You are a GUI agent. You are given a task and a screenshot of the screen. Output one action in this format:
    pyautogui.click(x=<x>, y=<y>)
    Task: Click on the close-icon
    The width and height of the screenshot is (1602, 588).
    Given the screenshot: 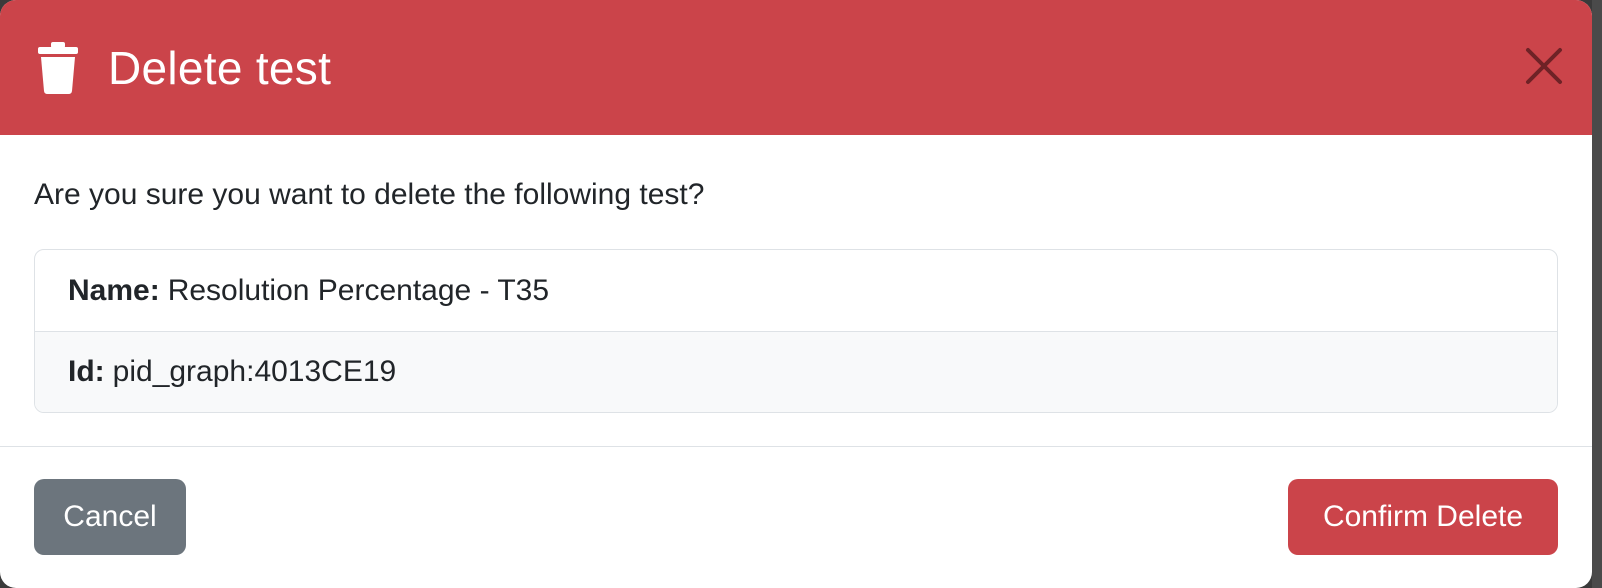 What is the action you would take?
    pyautogui.click(x=1544, y=66)
    